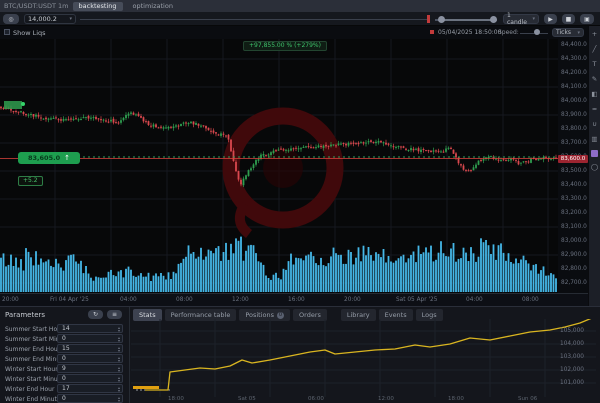 Image resolution: width=600 pixels, height=403 pixels. I want to click on replay-progress-track, so click(253, 19).